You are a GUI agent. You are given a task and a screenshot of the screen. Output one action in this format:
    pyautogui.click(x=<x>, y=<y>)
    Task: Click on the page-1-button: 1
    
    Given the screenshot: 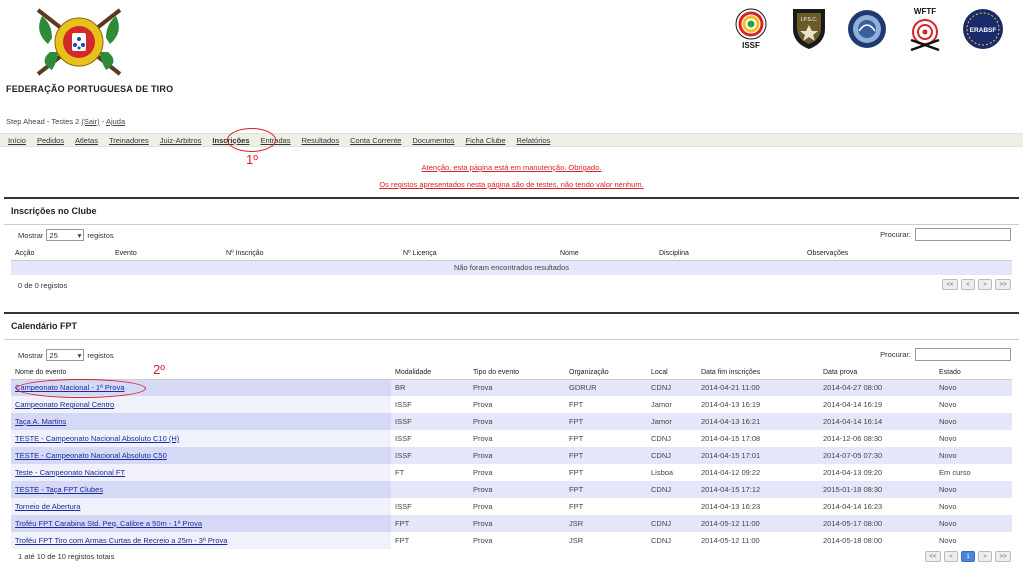 What is the action you would take?
    pyautogui.click(x=968, y=556)
    